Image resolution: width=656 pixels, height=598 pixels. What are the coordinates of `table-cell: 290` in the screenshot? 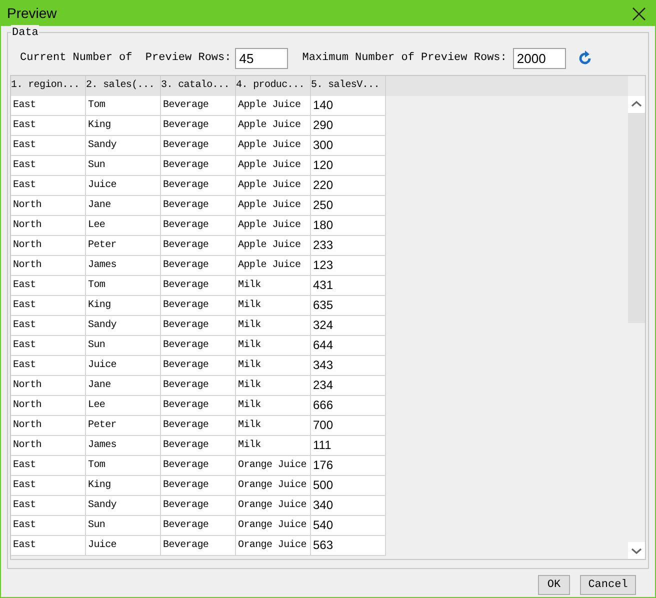 It's located at (348, 126).